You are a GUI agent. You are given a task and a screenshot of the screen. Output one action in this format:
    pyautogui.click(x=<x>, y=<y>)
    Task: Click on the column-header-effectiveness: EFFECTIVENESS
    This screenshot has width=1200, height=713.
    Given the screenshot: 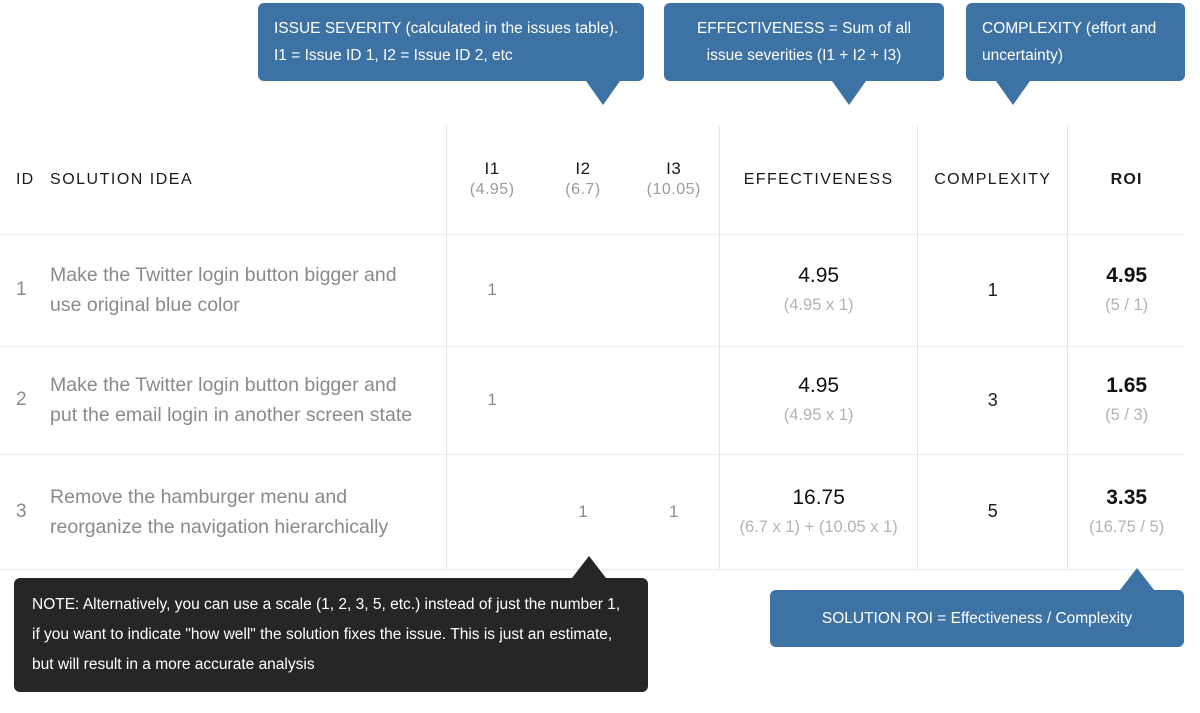 What is the action you would take?
    pyautogui.click(x=818, y=180)
    